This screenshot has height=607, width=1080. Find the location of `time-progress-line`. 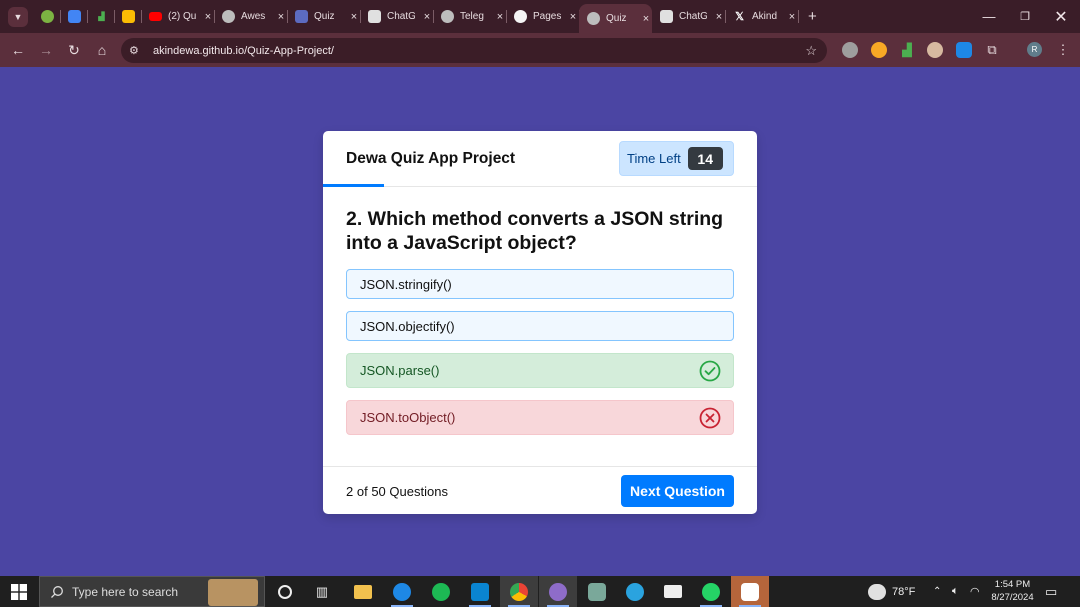

time-progress-line is located at coordinates (353, 185).